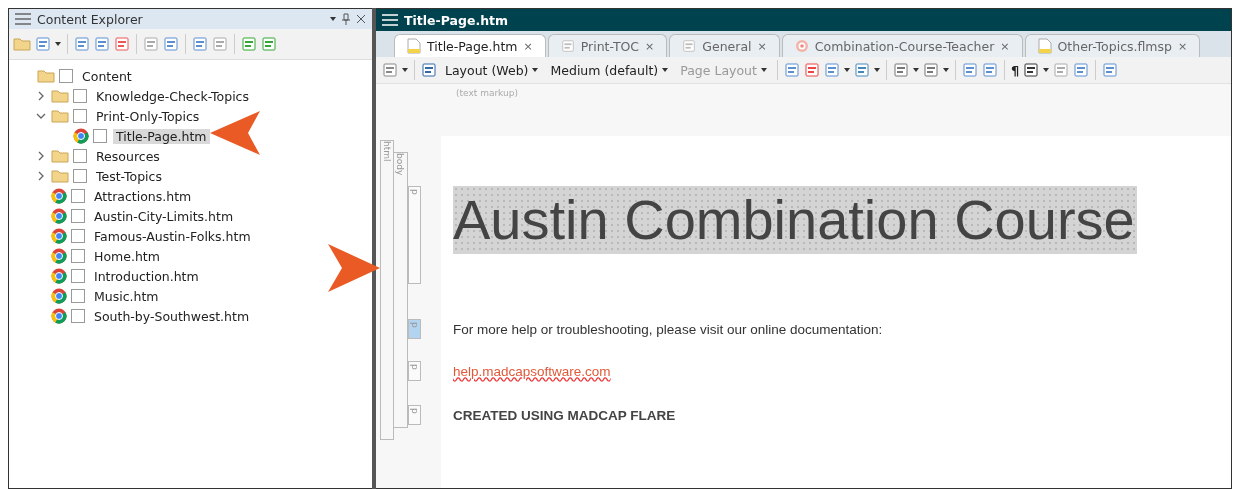 This screenshot has width=1240, height=489. Describe the element at coordinates (724, 45) in the screenshot. I see `document-tab: General ×` at that location.